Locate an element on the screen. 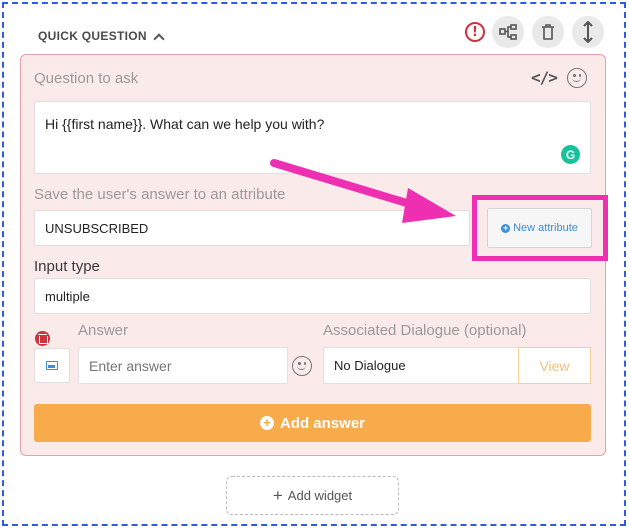  widget-title: QUICK QUESTION is located at coordinates (92, 36).